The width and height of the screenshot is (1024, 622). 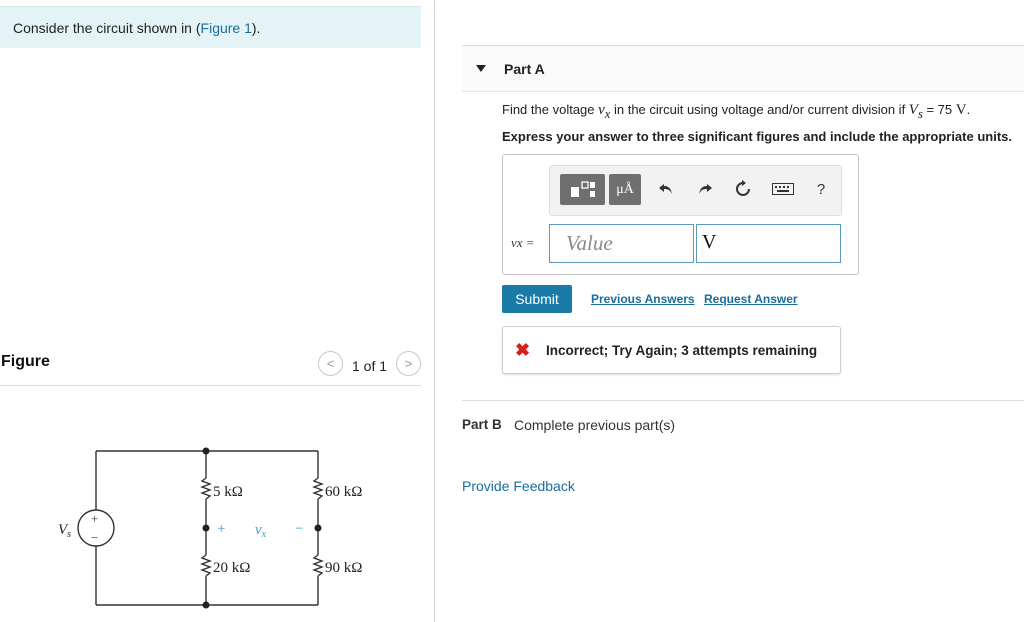 What do you see at coordinates (343, 568) in the screenshot?
I see `resistor-label-90k: 90 kΩ` at bounding box center [343, 568].